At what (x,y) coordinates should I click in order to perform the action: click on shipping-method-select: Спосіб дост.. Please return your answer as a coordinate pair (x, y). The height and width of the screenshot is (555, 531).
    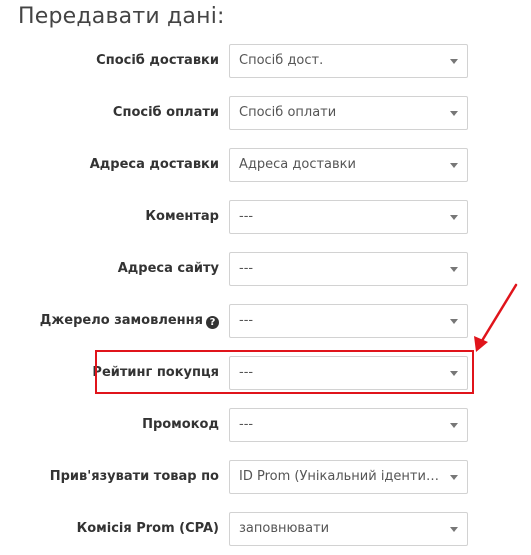
    Looking at the image, I should click on (348, 61).